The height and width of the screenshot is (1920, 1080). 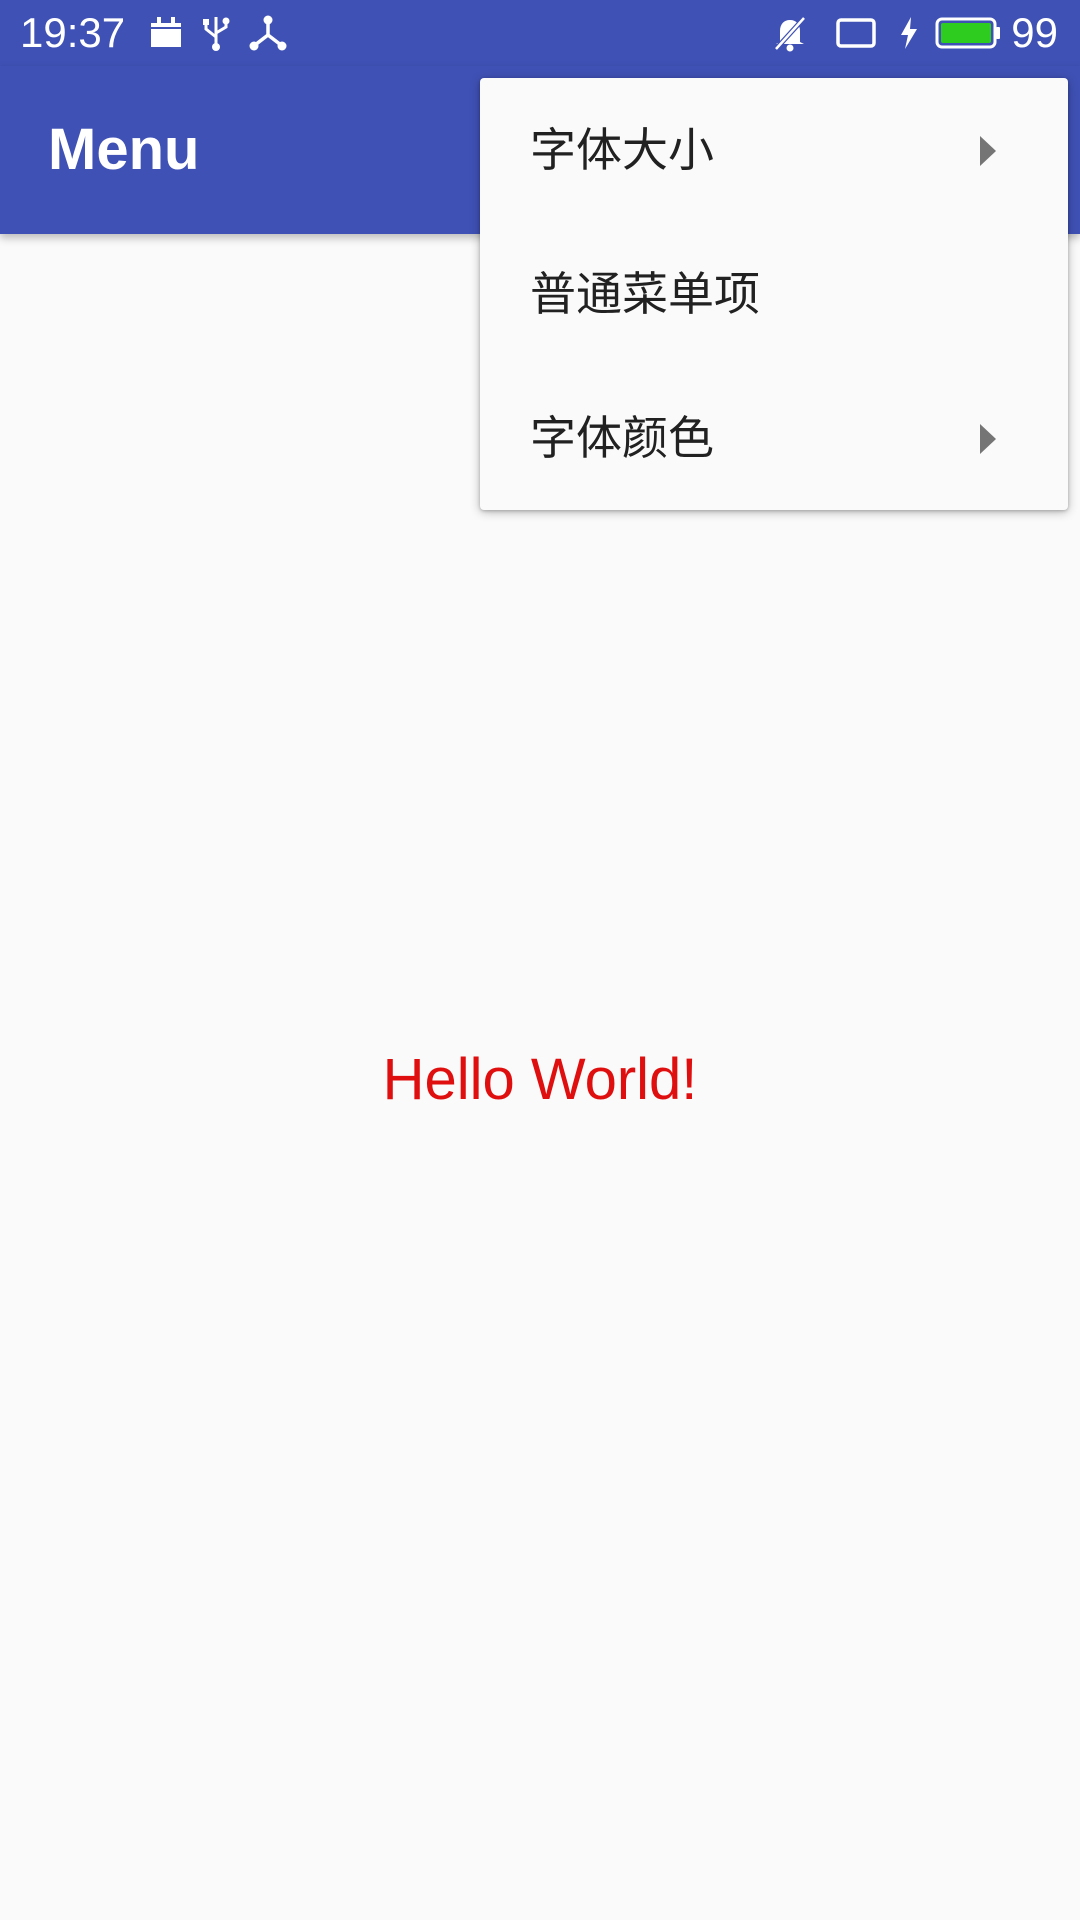 I want to click on battery-icon, so click(x=967, y=33).